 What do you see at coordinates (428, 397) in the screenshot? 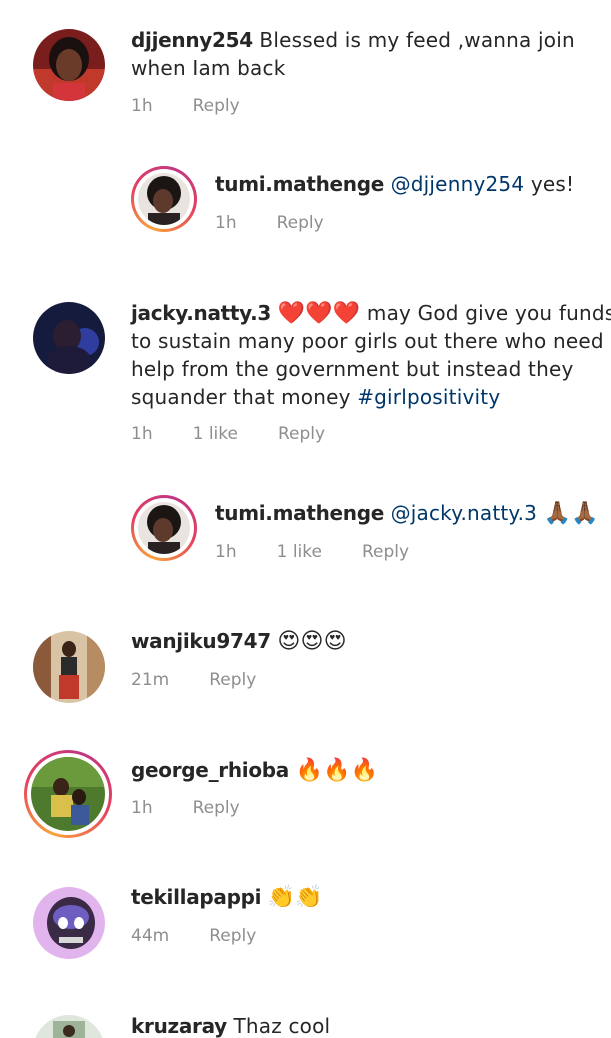
I see `hashtag-link: #girlpositivity` at bounding box center [428, 397].